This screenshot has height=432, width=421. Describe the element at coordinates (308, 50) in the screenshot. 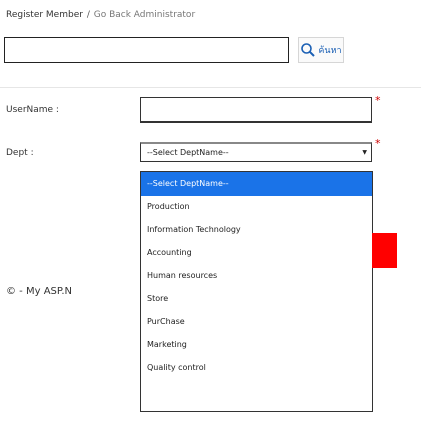

I see `magnifier-icon` at that location.